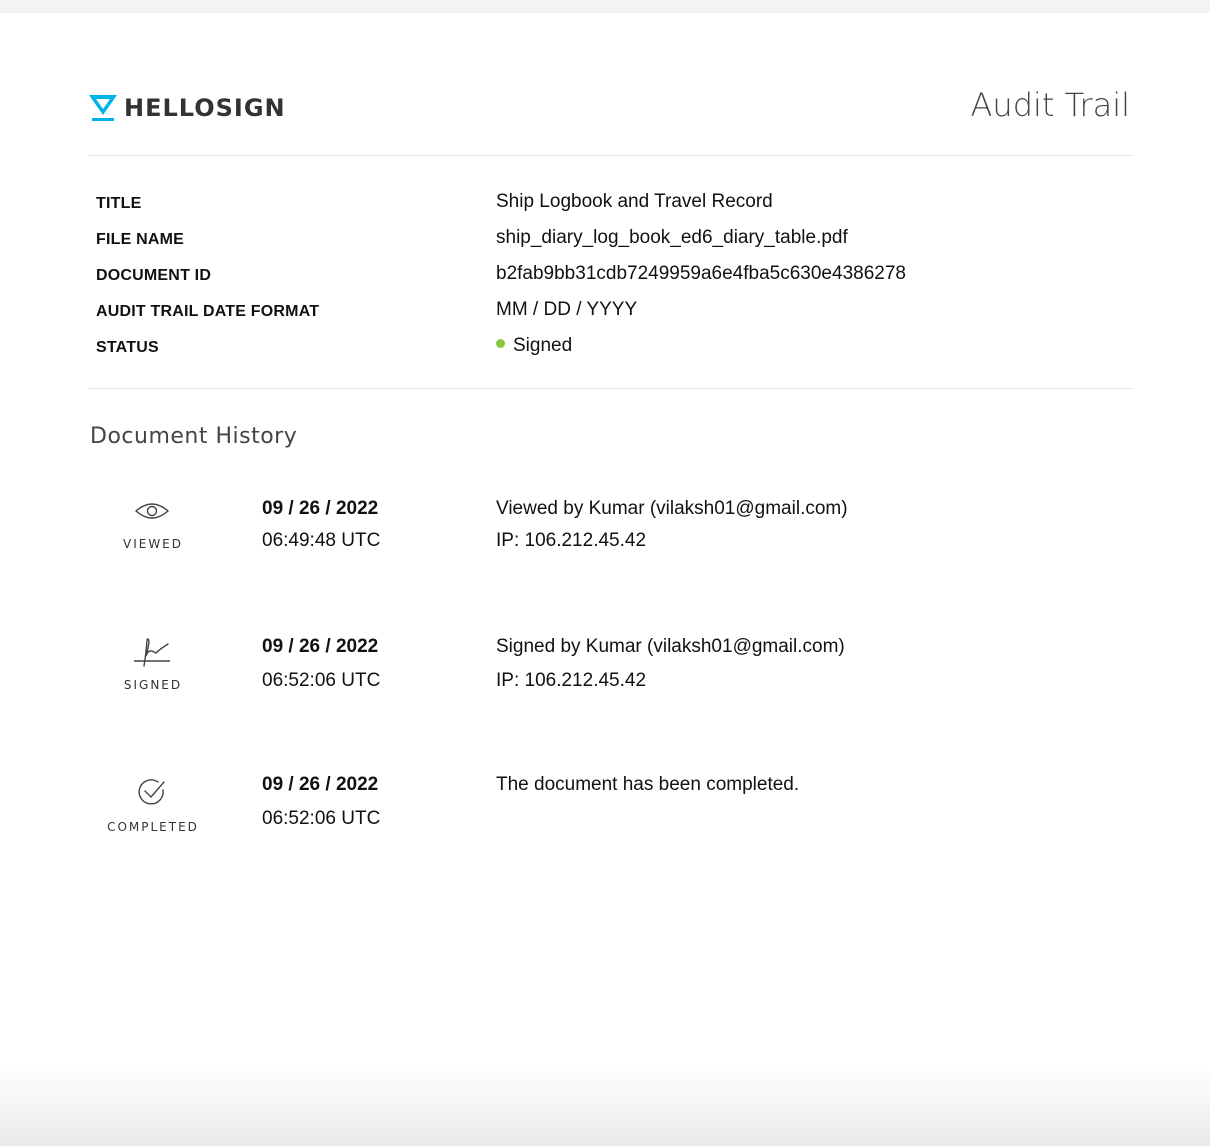 The image size is (1210, 1146). I want to click on brand-name: HELLOSIGN, so click(205, 108).